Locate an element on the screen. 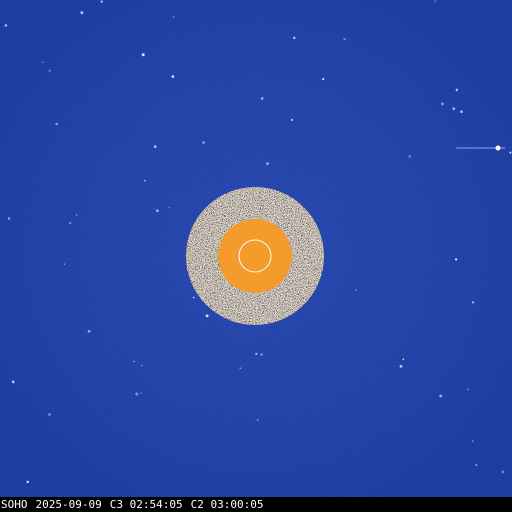 This screenshot has width=512, height=512. c2-time-label: C2 03:00:05 is located at coordinates (227, 504).